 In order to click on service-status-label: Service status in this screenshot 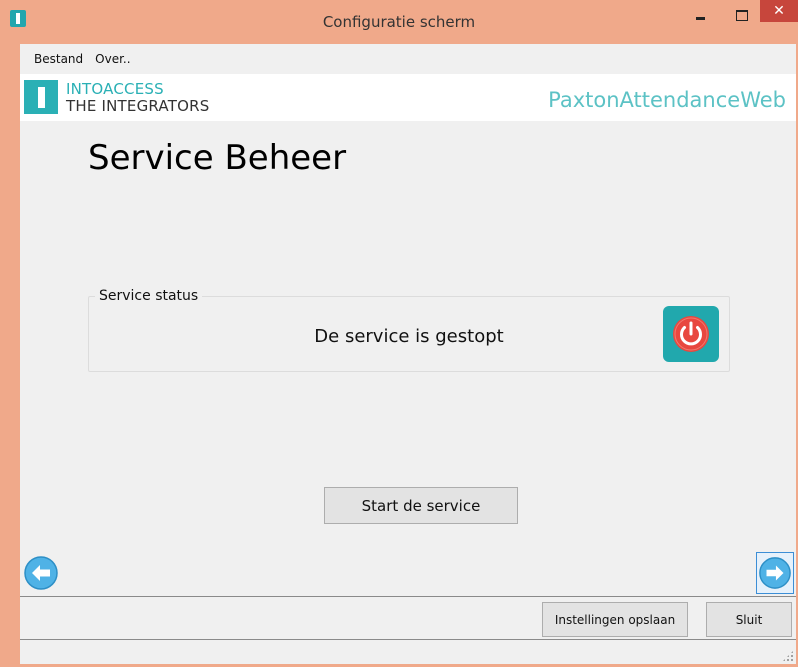, I will do `click(149, 296)`.